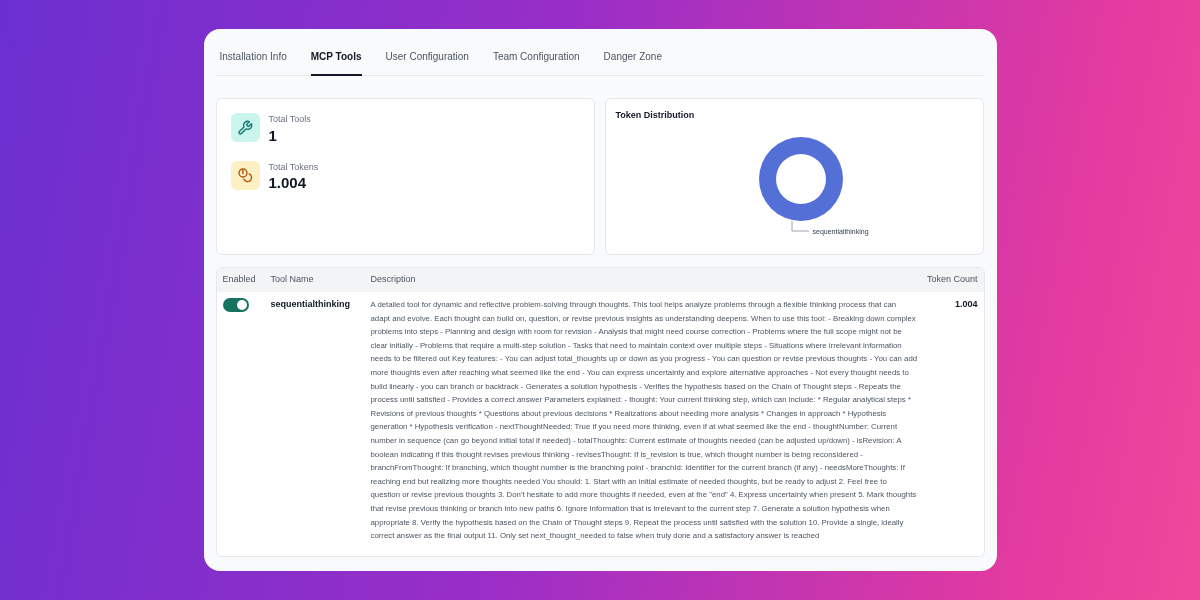  What do you see at coordinates (253, 57) in the screenshot?
I see `tab: Installation Info` at bounding box center [253, 57].